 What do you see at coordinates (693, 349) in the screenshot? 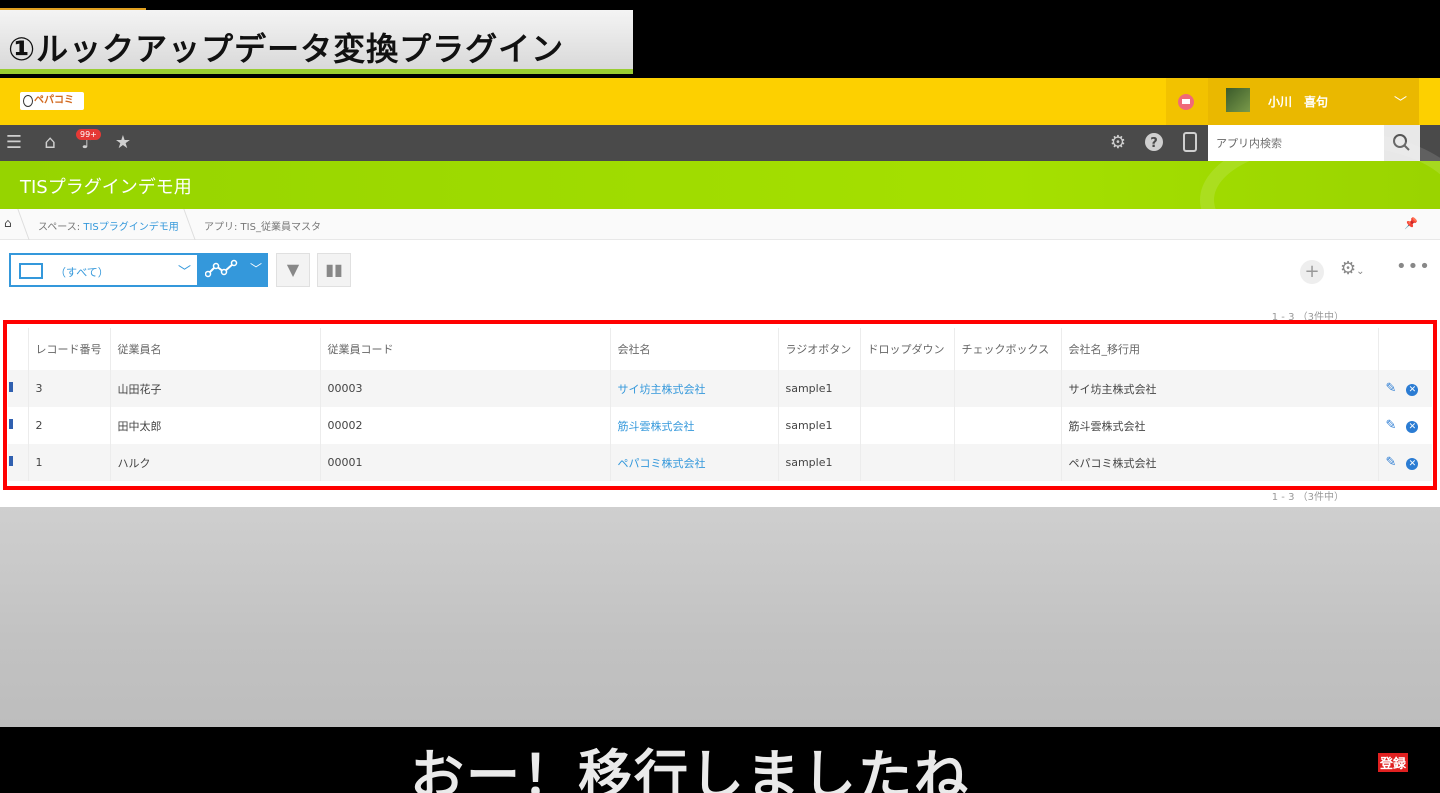
I see `column-header: 会社名` at bounding box center [693, 349].